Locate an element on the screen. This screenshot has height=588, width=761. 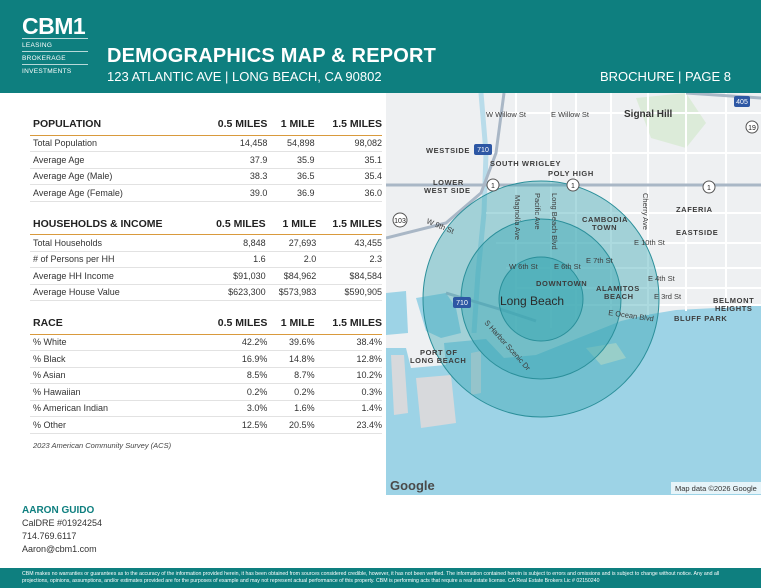
table-row: Average HH Income $91,030 $84,962 $84,584 is located at coordinates (206, 276).